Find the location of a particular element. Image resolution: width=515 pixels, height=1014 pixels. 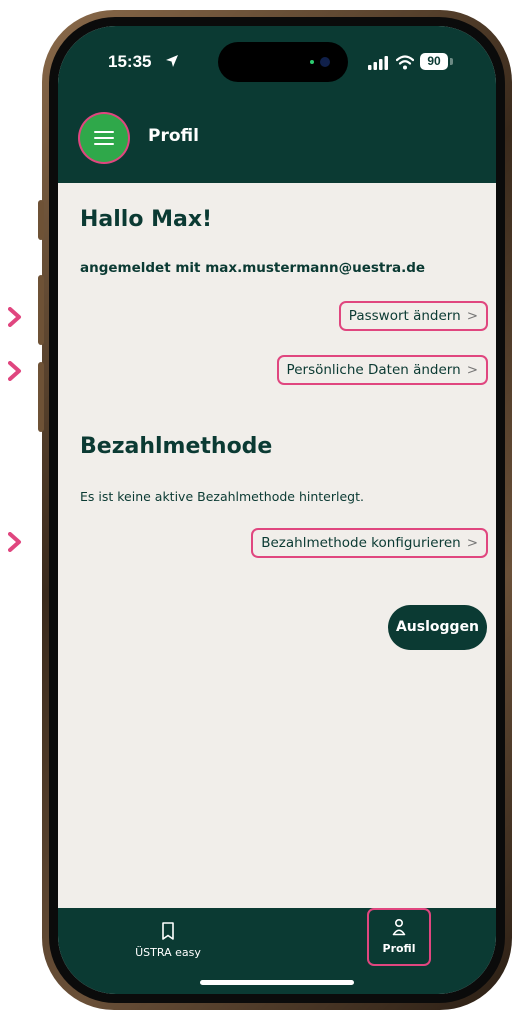

signal-icon is located at coordinates (378, 63).